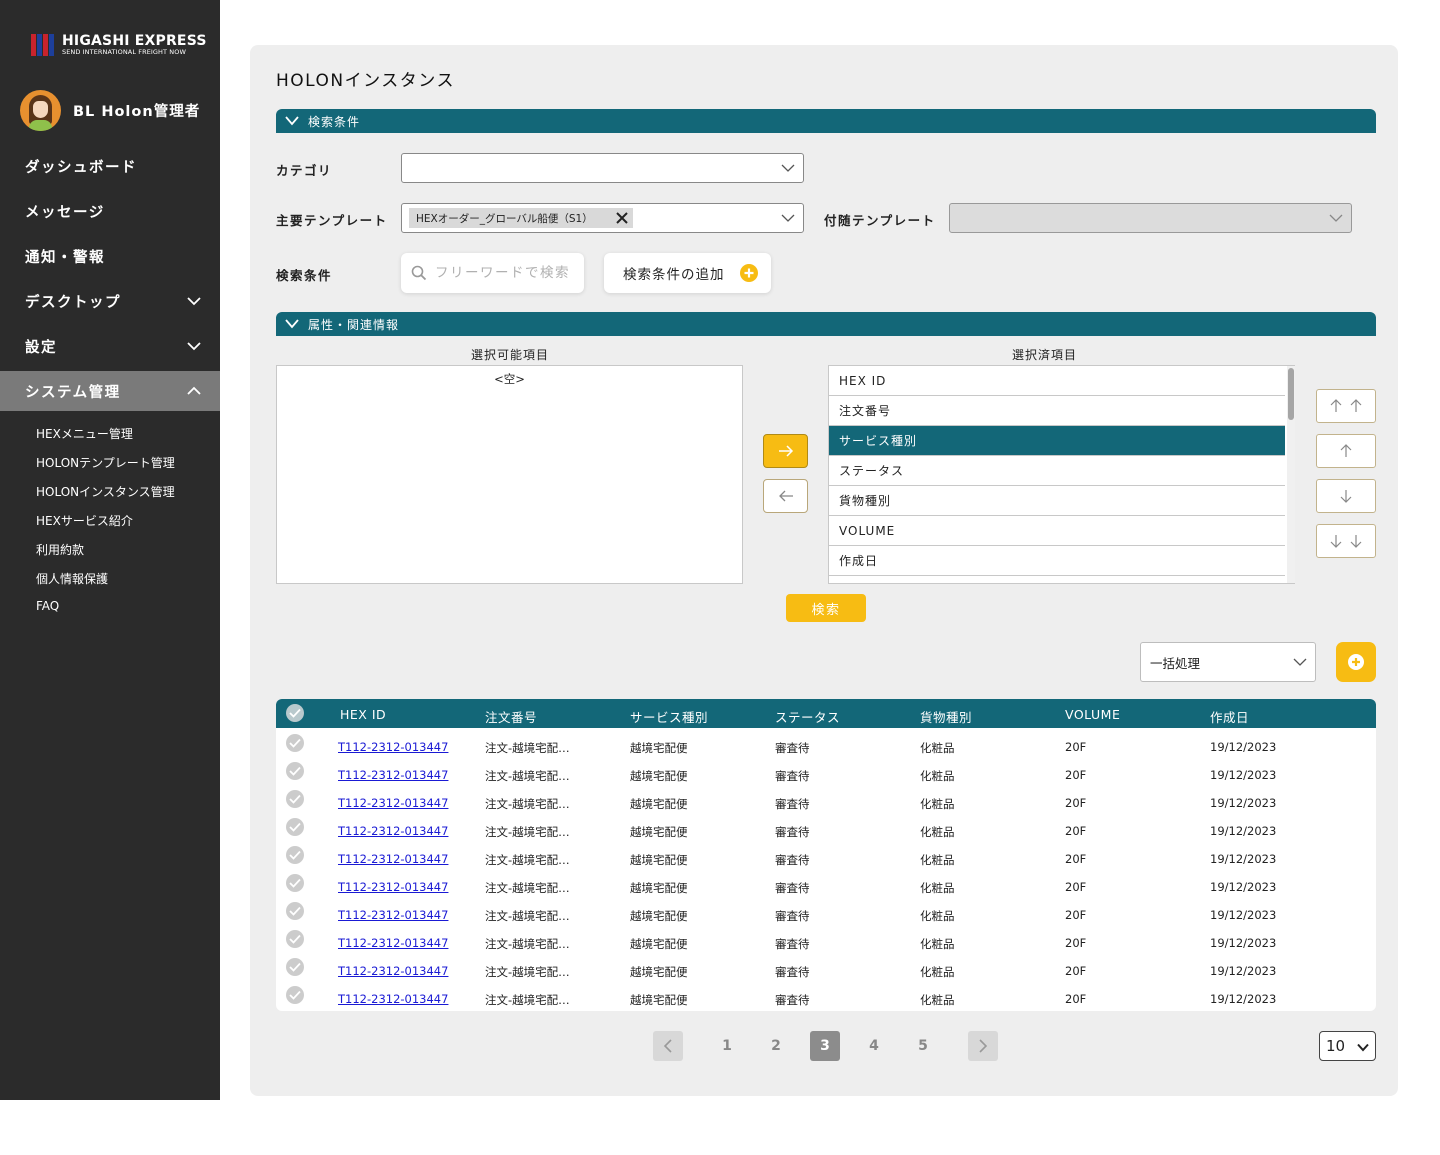  What do you see at coordinates (826, 324) in the screenshot?
I see `attr-section-header: 属性・関連情報` at bounding box center [826, 324].